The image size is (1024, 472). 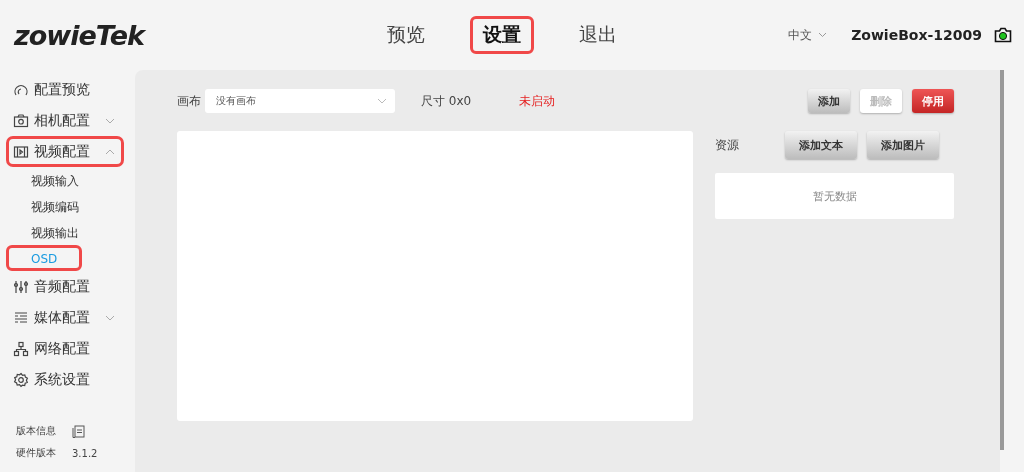 I want to click on sidebar-item: 音频配置, so click(x=65, y=286).